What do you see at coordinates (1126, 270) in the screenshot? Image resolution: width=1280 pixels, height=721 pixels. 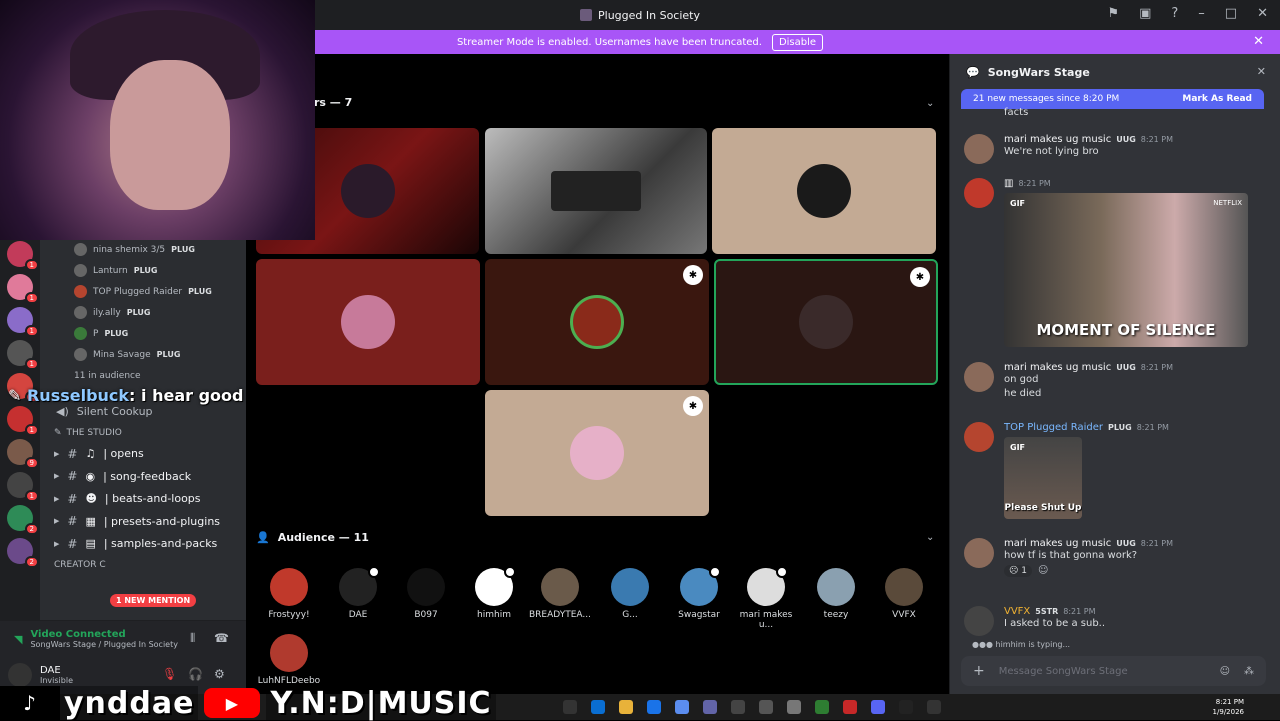 I see `gif-embed: GIF NETFLIX MOMENT OF SILENCE` at bounding box center [1126, 270].